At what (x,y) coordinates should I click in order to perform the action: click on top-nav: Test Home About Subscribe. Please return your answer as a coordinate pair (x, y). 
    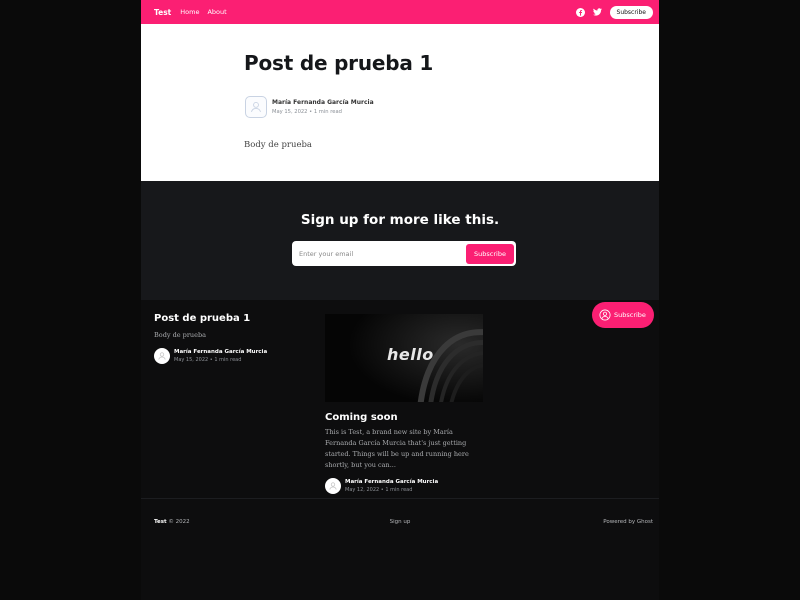
    Looking at the image, I should click on (400, 12).